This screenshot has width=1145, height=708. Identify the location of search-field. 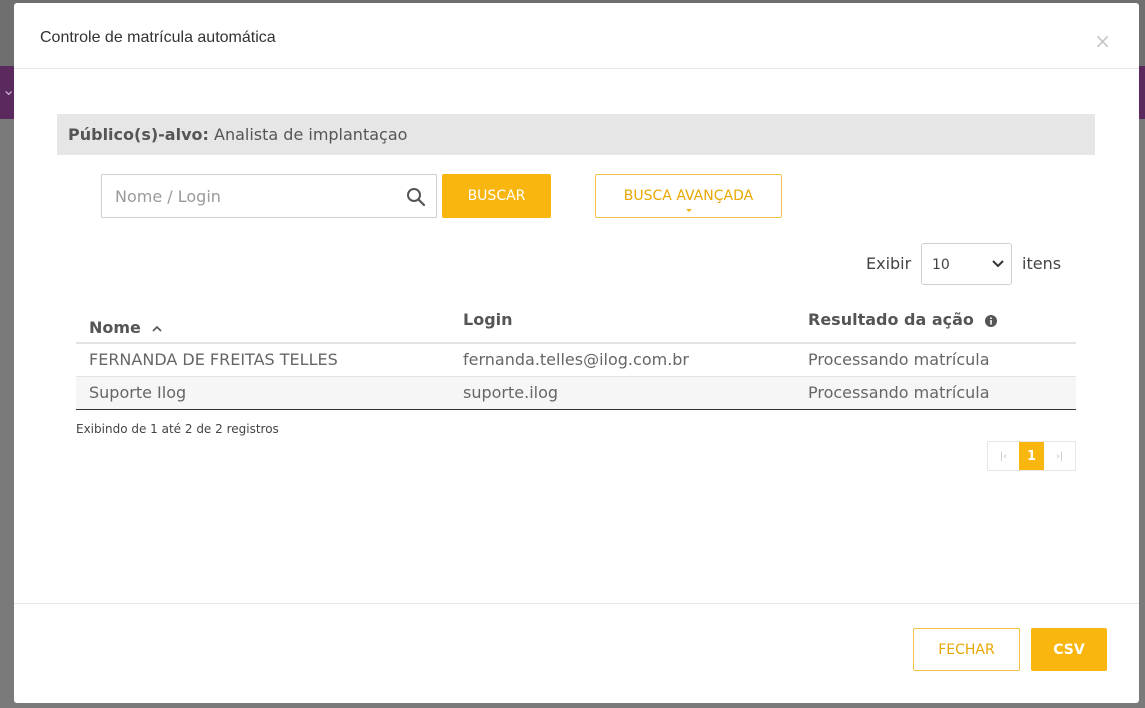
(269, 196).